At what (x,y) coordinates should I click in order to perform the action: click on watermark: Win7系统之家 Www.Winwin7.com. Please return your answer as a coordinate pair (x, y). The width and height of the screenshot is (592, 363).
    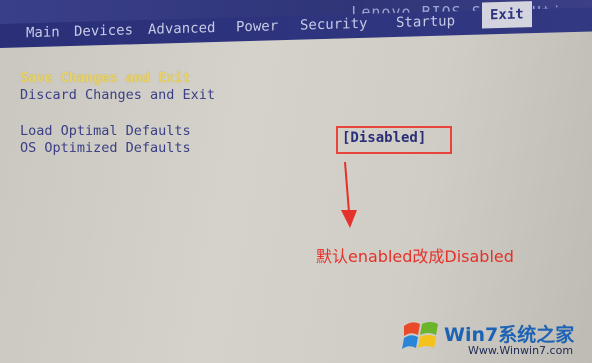
    Looking at the image, I should click on (496, 337).